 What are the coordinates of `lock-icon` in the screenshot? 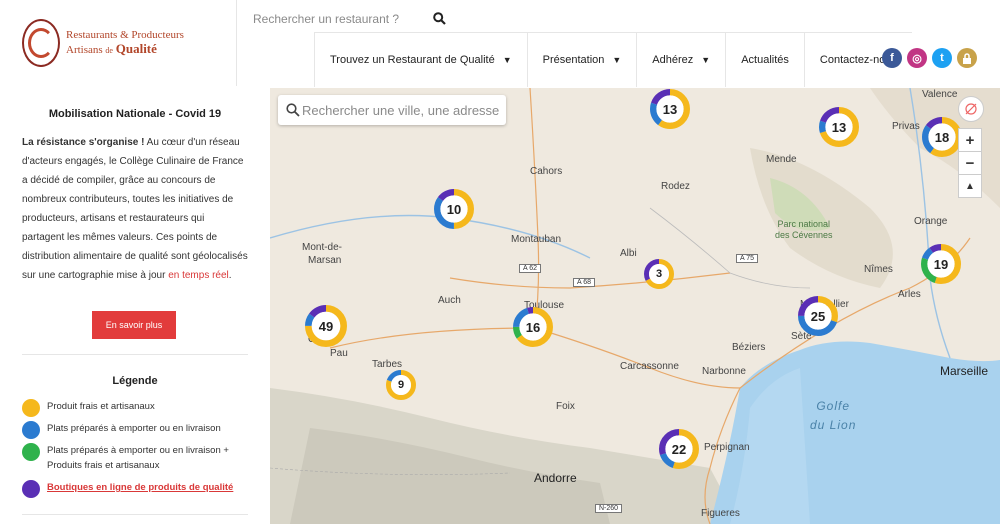 It's located at (967, 58).